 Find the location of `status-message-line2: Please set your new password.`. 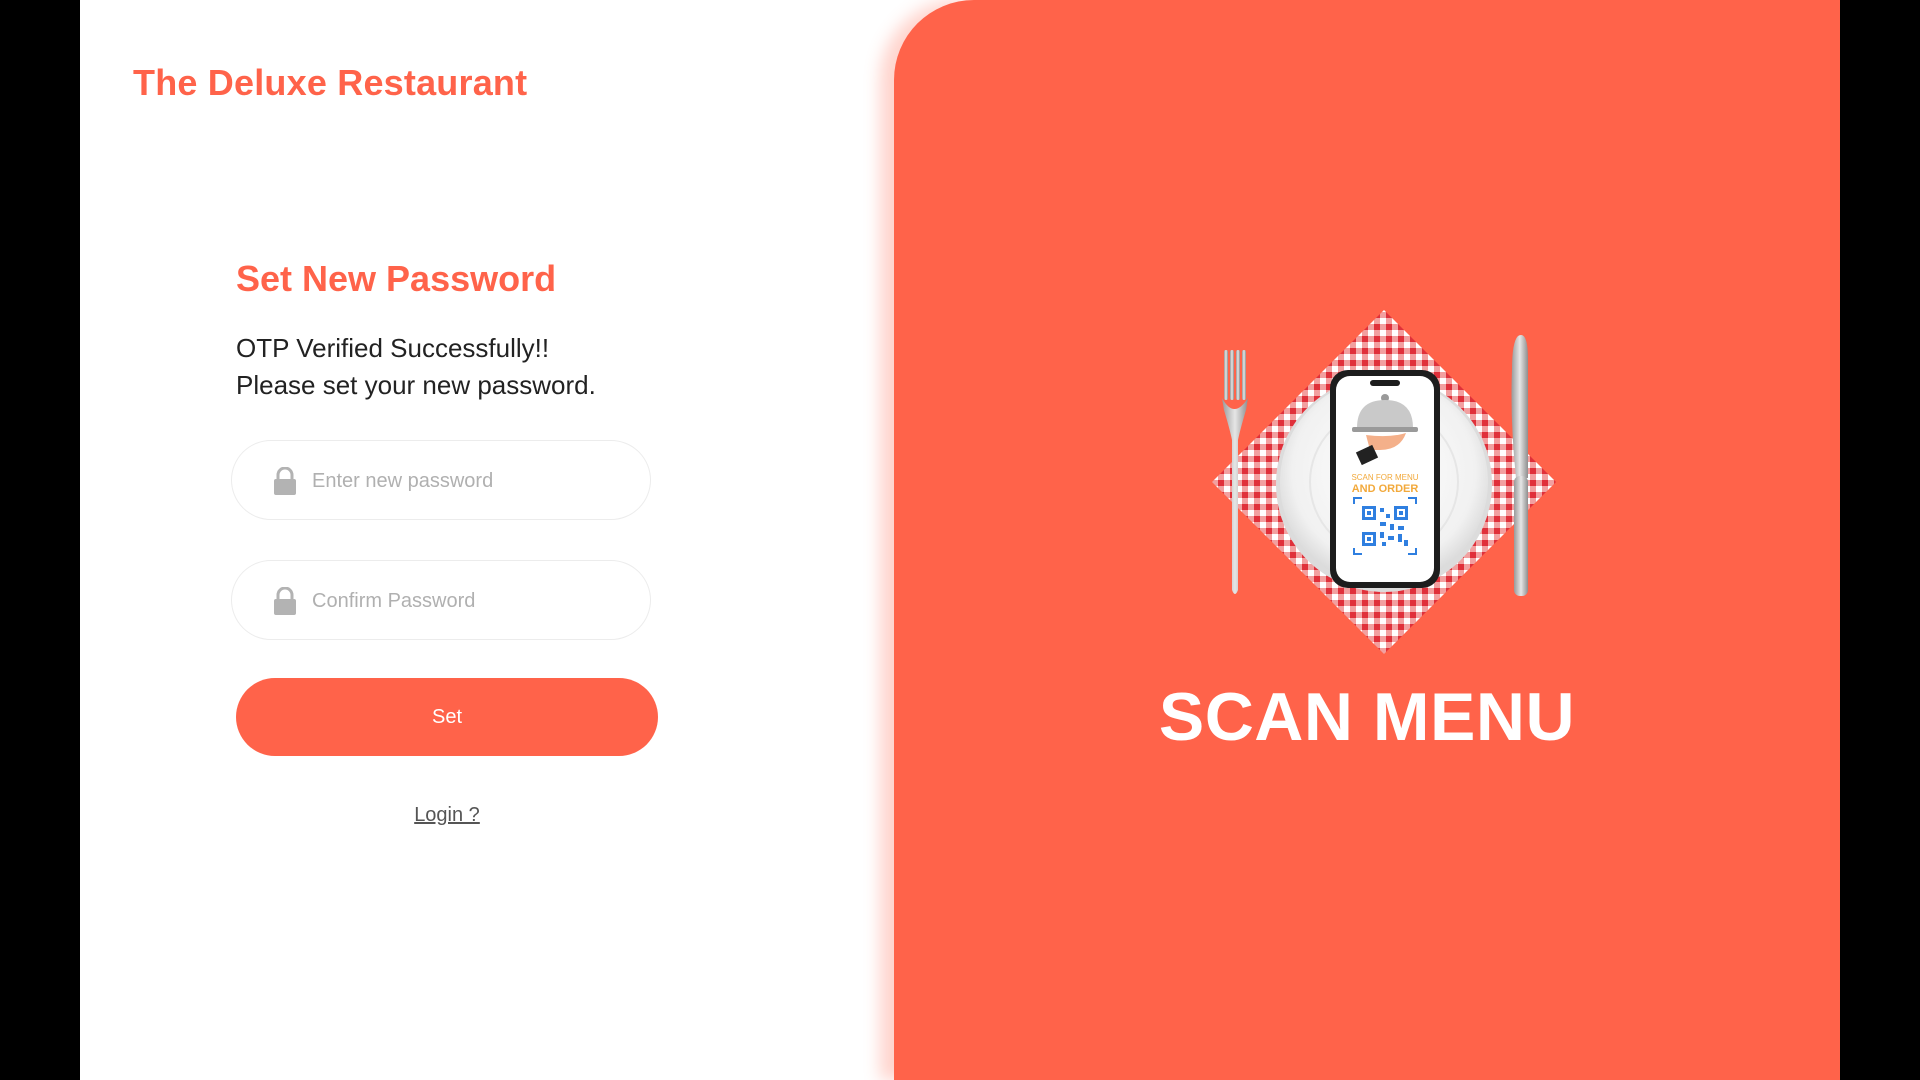

status-message-line2: Please set your new password. is located at coordinates (416, 385).